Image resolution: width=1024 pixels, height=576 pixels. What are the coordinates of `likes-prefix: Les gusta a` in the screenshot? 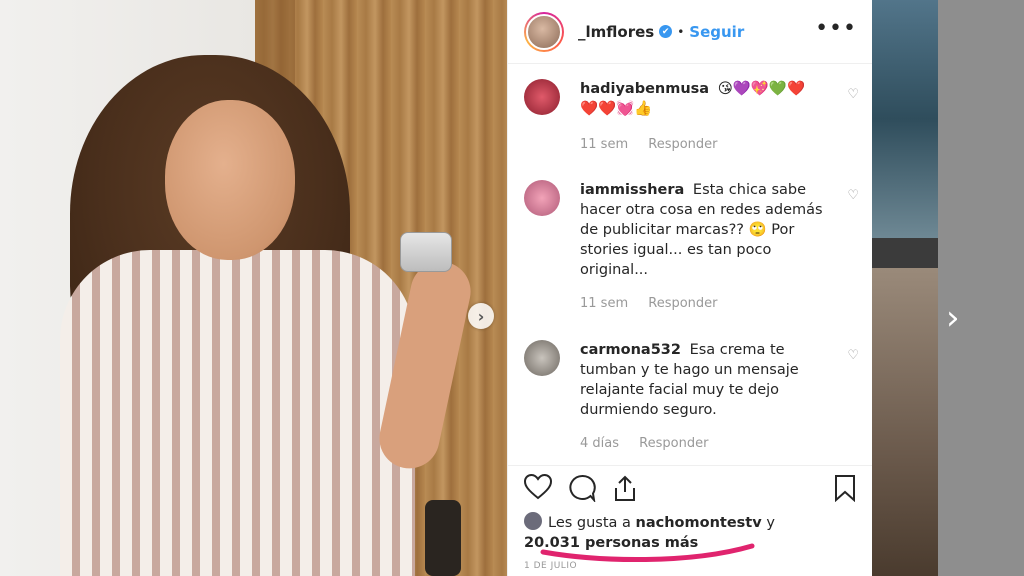 It's located at (589, 523).